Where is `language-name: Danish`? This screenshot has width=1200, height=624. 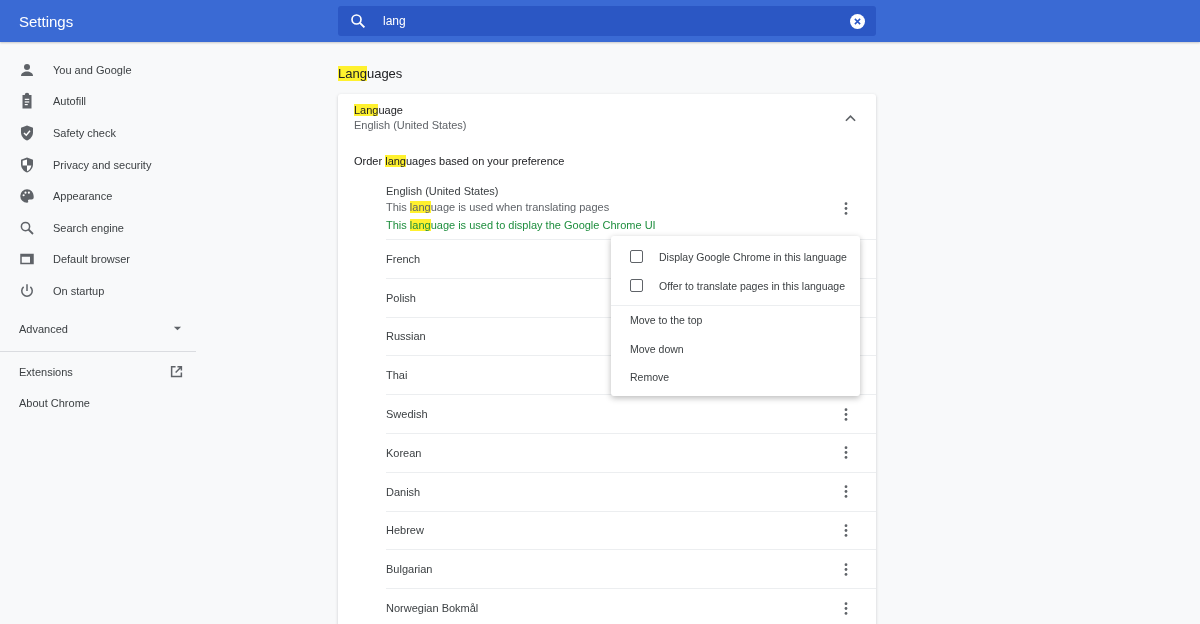
language-name: Danish is located at coordinates (403, 491).